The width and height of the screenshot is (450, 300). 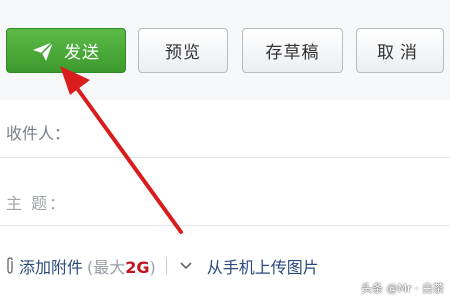 I want to click on paper-plane-icon, so click(x=43, y=51).